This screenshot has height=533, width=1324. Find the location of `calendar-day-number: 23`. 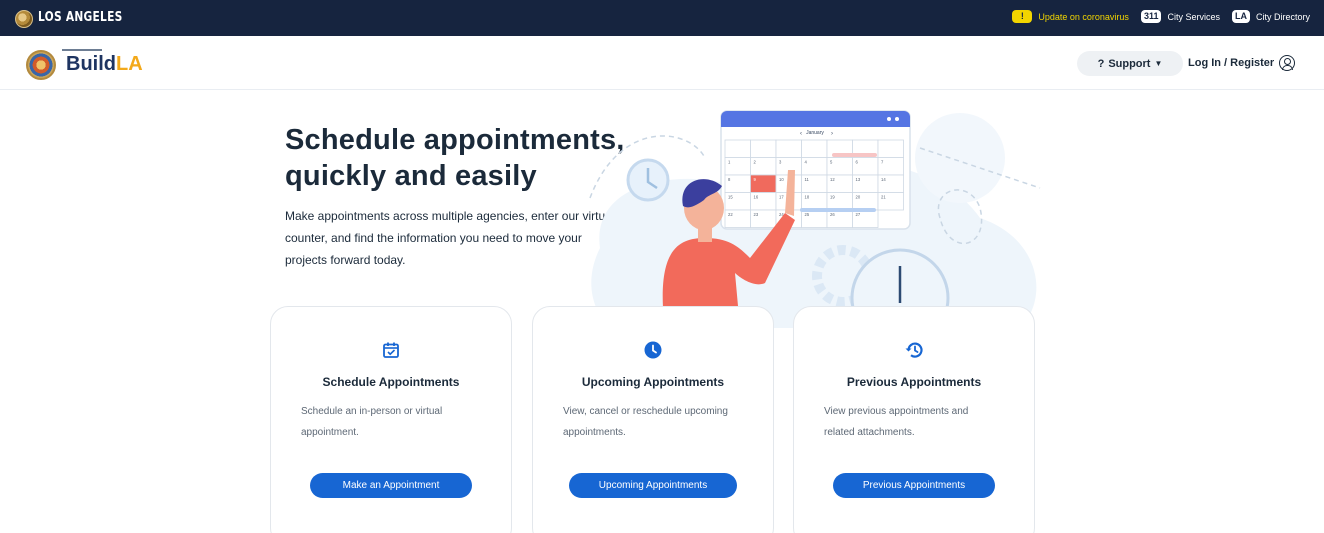

calendar-day-number: 23 is located at coordinates (756, 214).